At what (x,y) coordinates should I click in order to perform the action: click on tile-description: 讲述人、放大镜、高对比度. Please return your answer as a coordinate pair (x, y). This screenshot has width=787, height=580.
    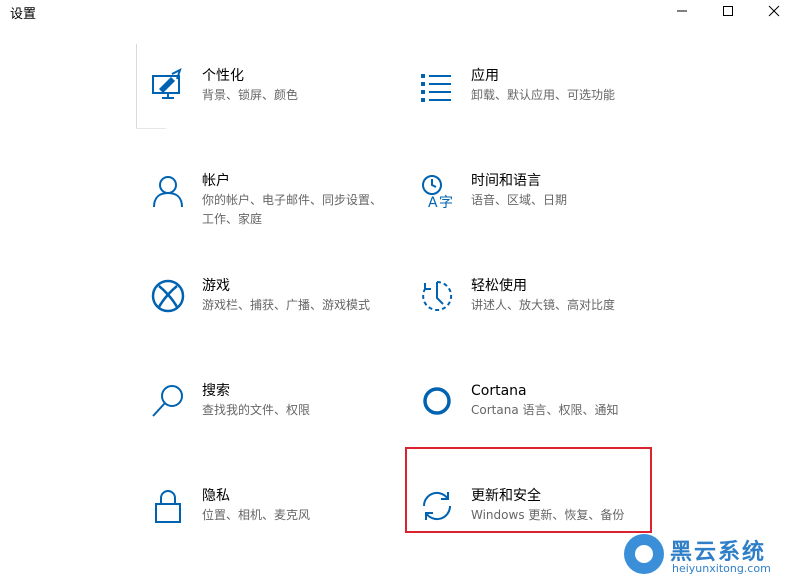
    Looking at the image, I should click on (543, 305).